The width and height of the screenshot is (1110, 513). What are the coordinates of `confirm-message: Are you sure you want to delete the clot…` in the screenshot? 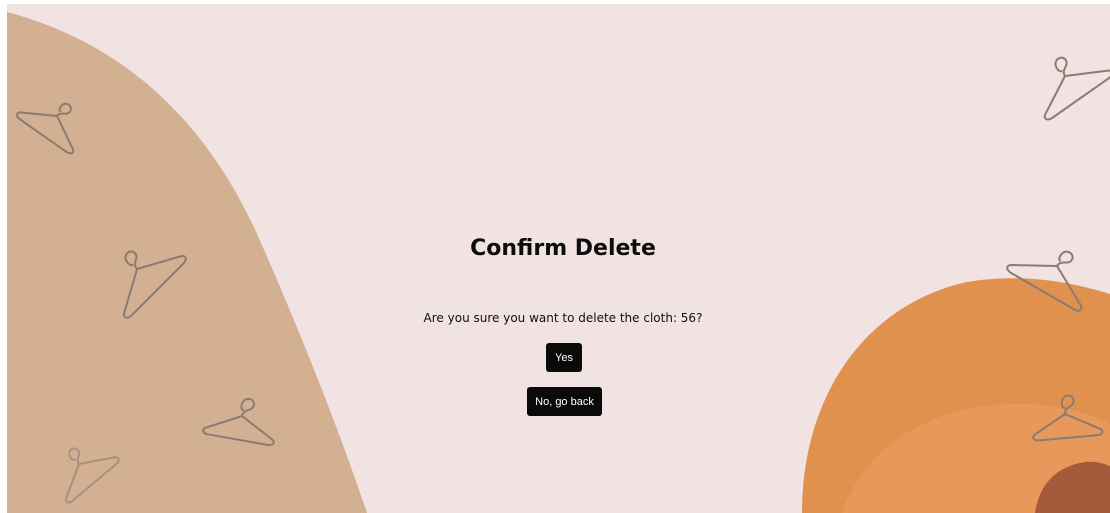 It's located at (563, 318).